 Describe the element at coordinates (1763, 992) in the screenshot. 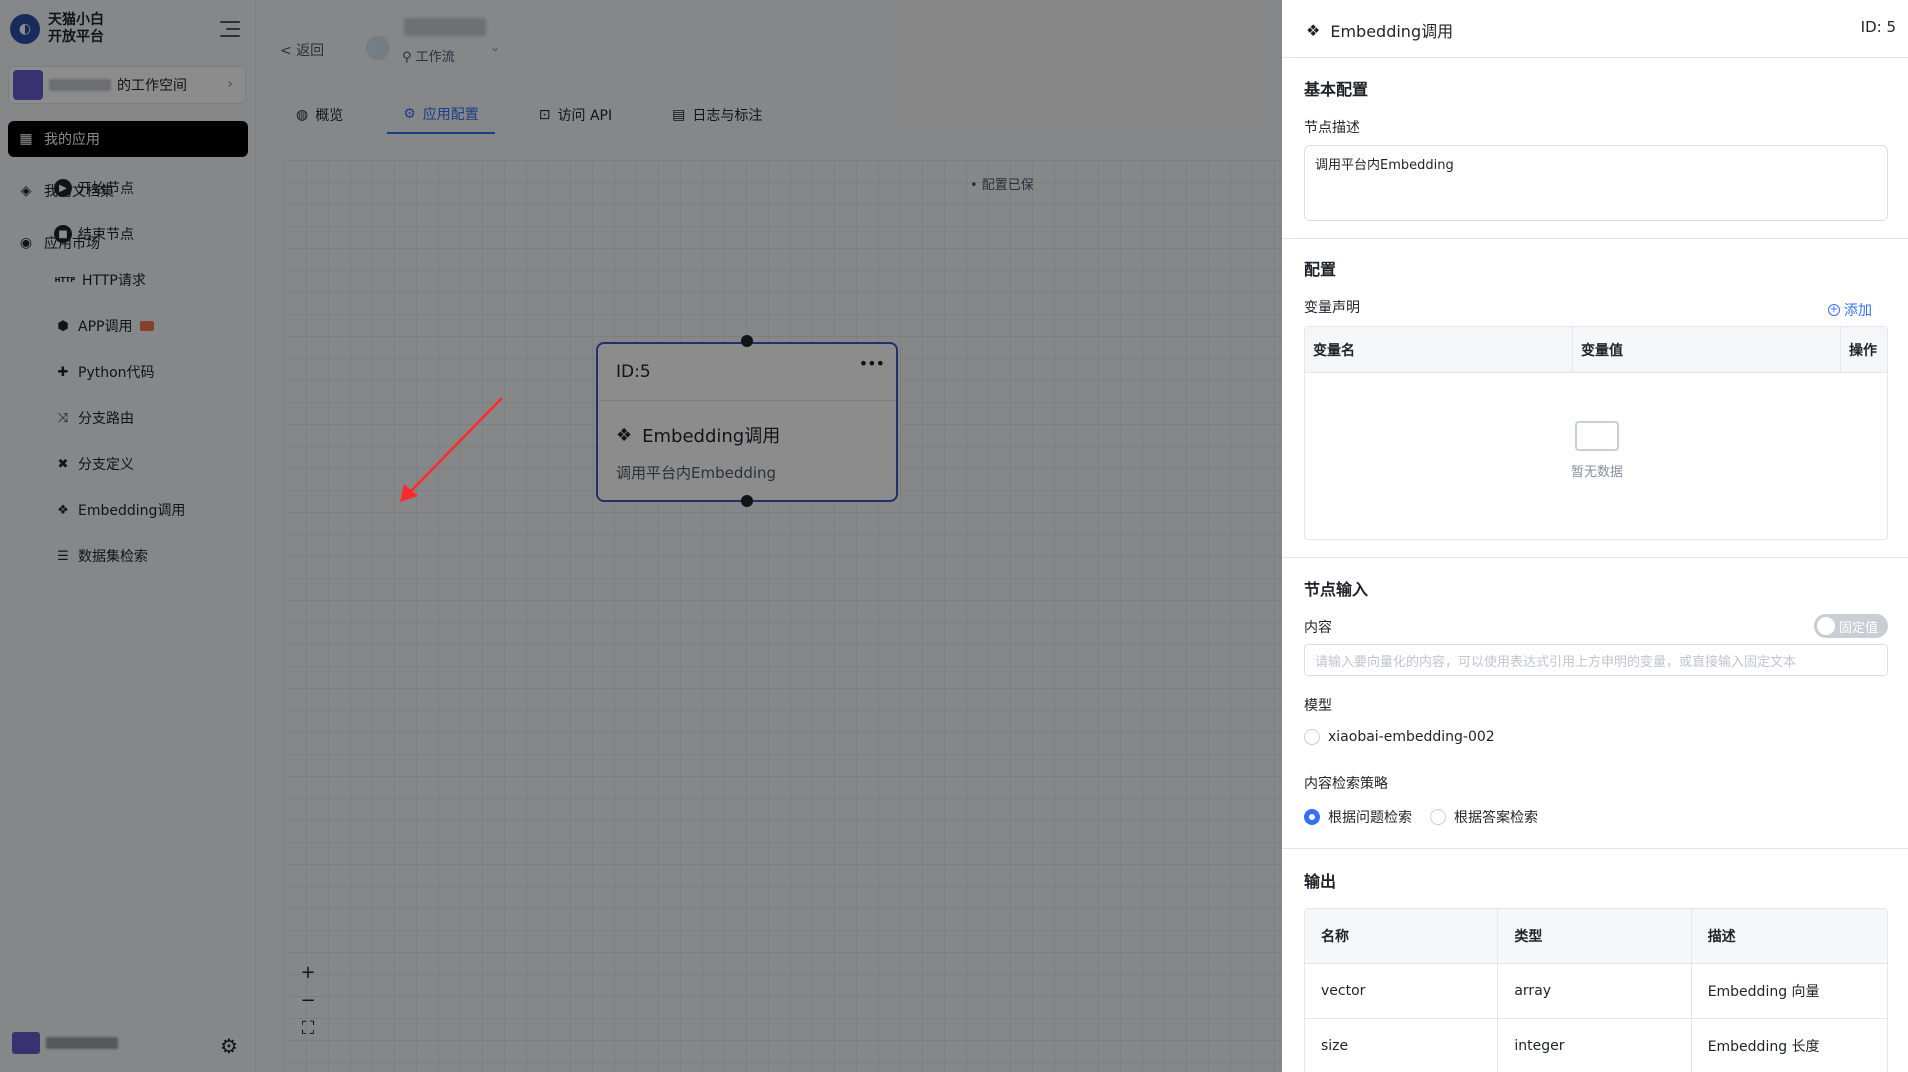

I see `output-desc: Embedding 向量` at that location.